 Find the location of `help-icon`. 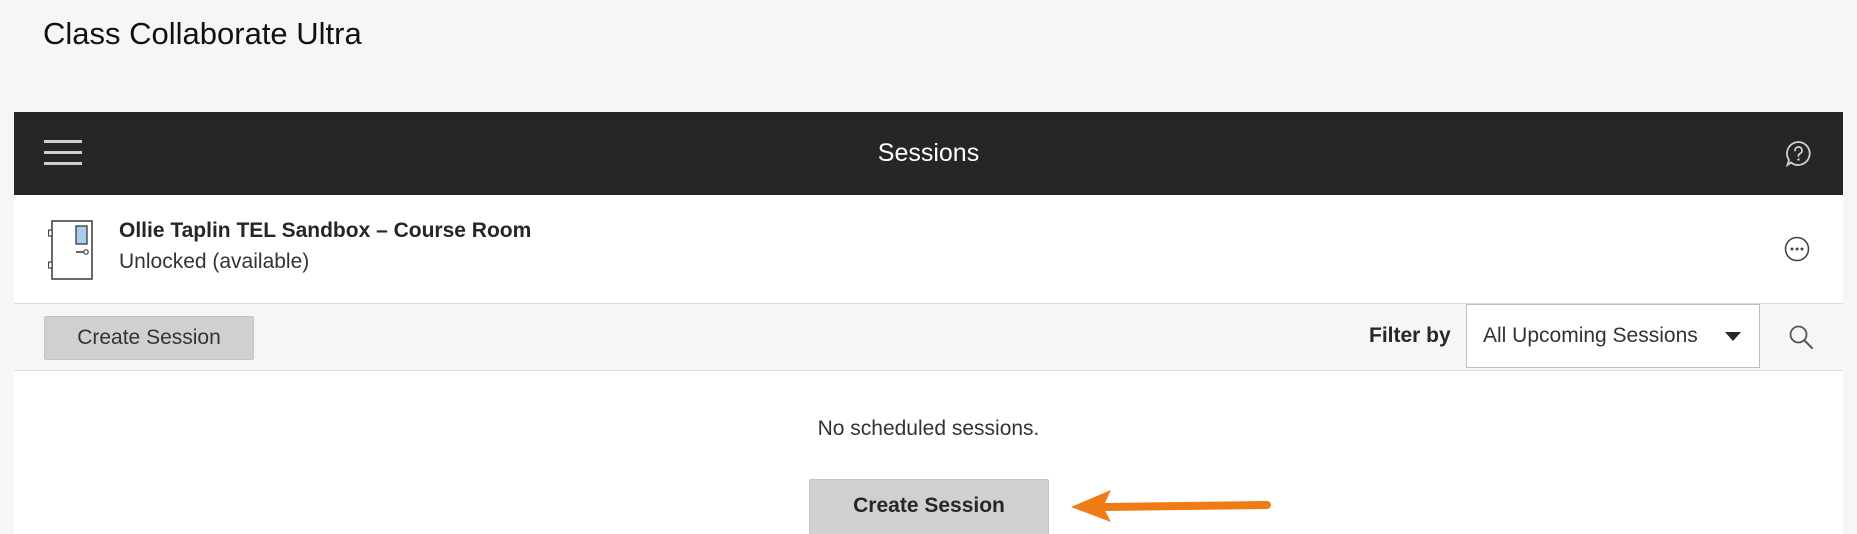

help-icon is located at coordinates (1798, 153).